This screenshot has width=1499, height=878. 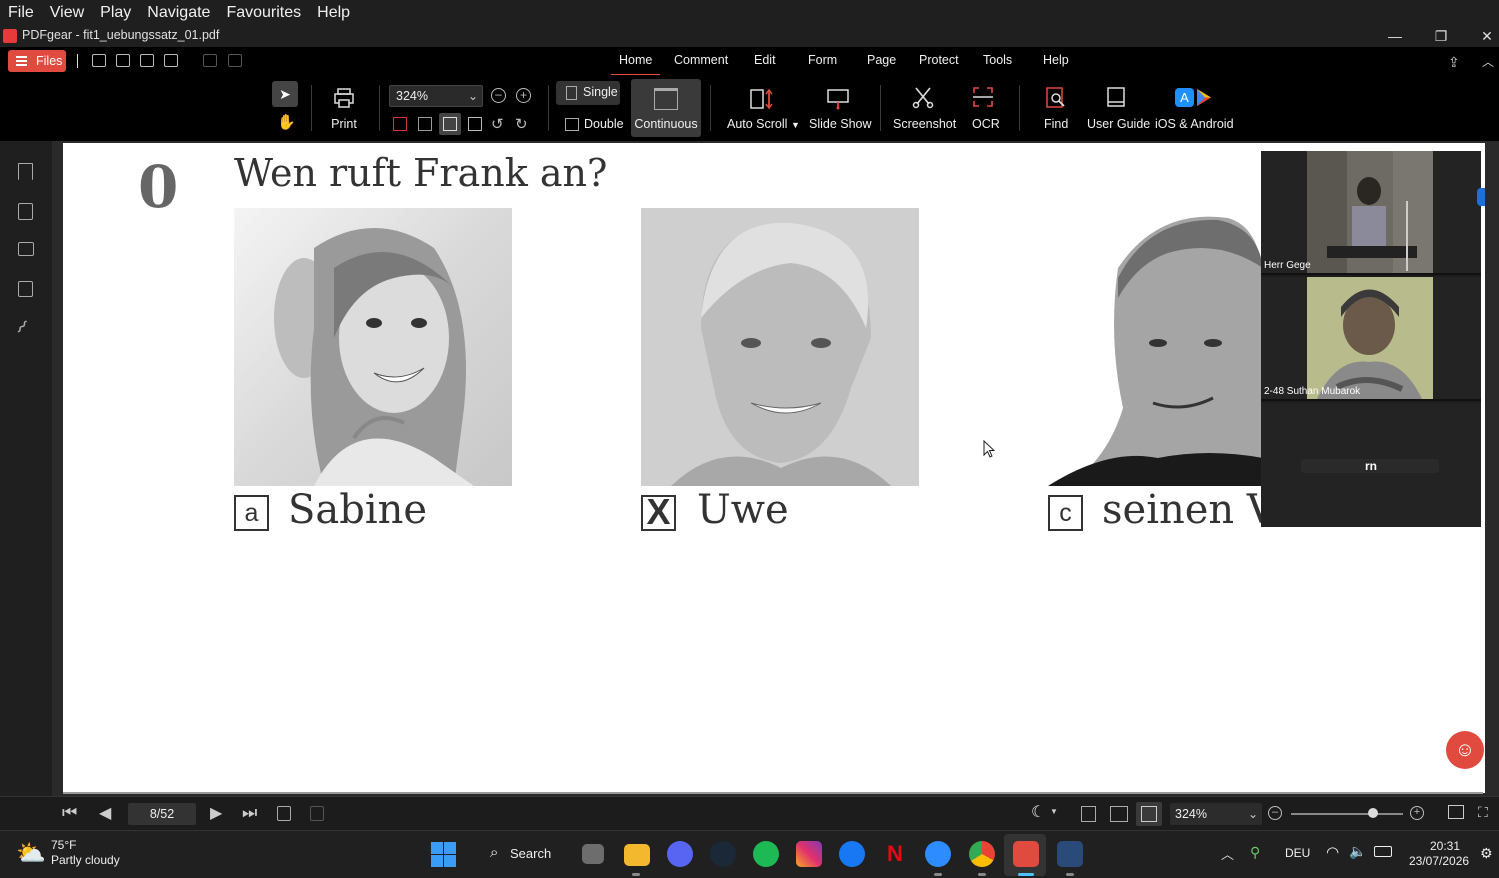 I want to click on open-folder-icon, so click(x=99, y=60).